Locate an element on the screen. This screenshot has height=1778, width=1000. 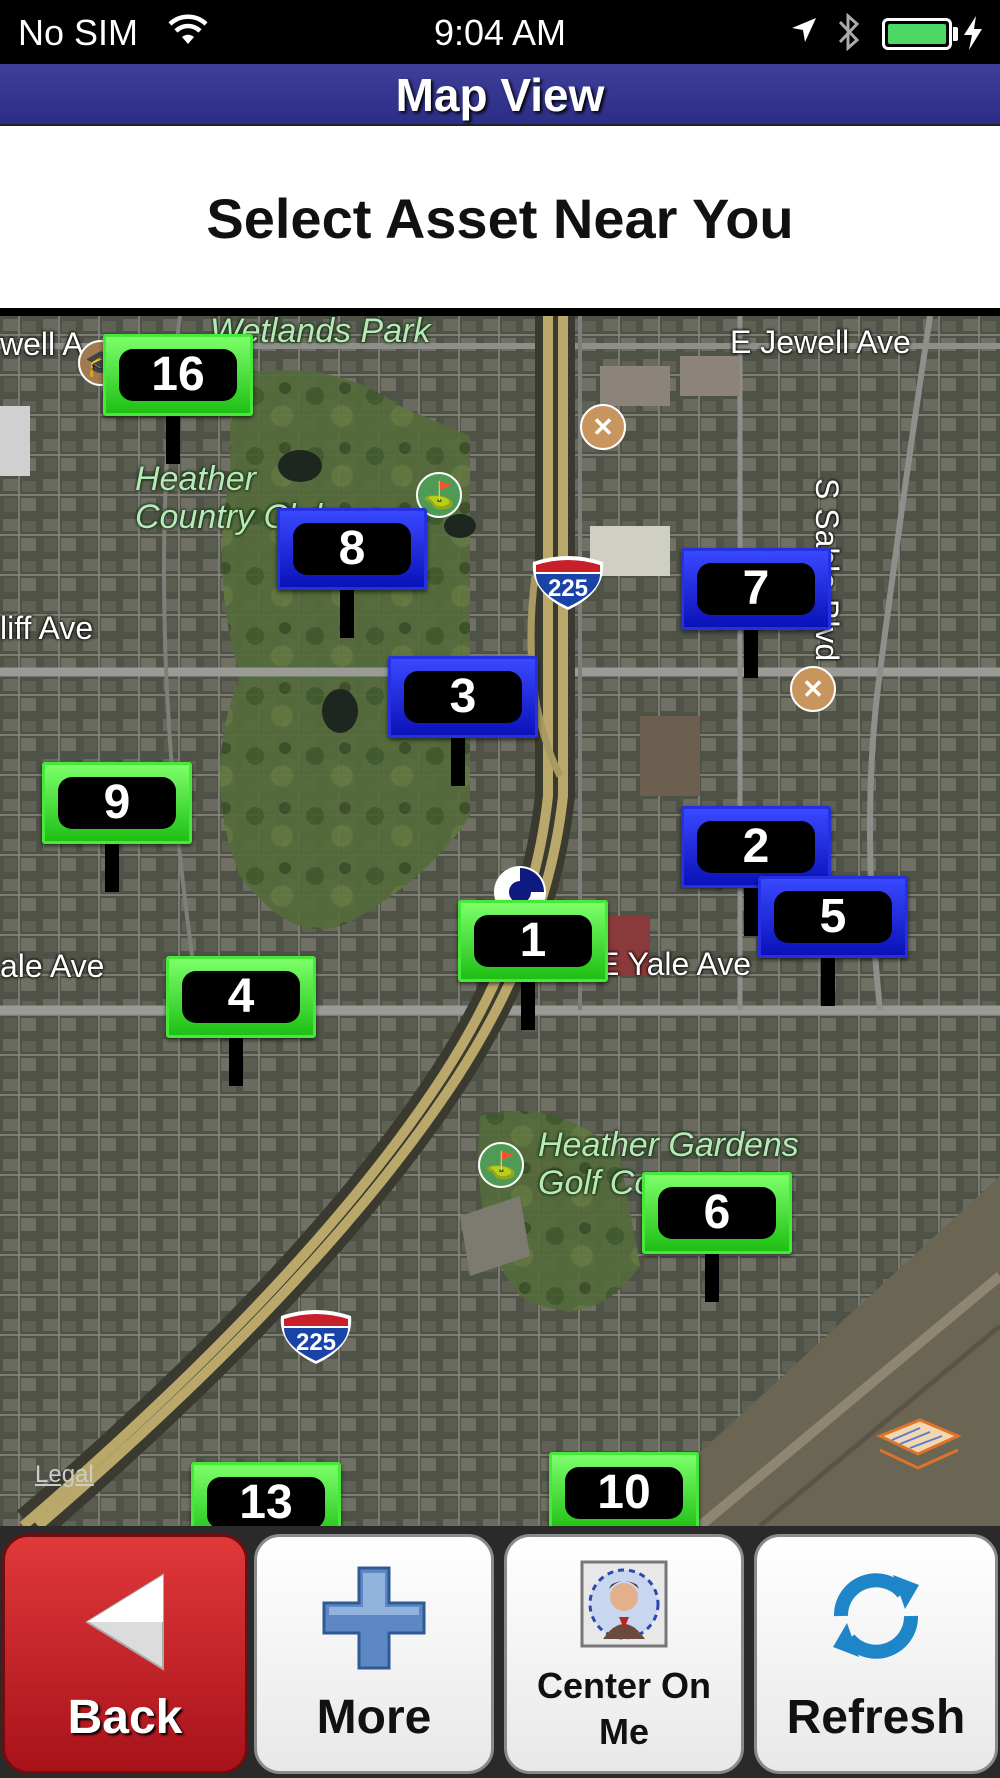
asset-number: 4 is located at coordinates (241, 996).